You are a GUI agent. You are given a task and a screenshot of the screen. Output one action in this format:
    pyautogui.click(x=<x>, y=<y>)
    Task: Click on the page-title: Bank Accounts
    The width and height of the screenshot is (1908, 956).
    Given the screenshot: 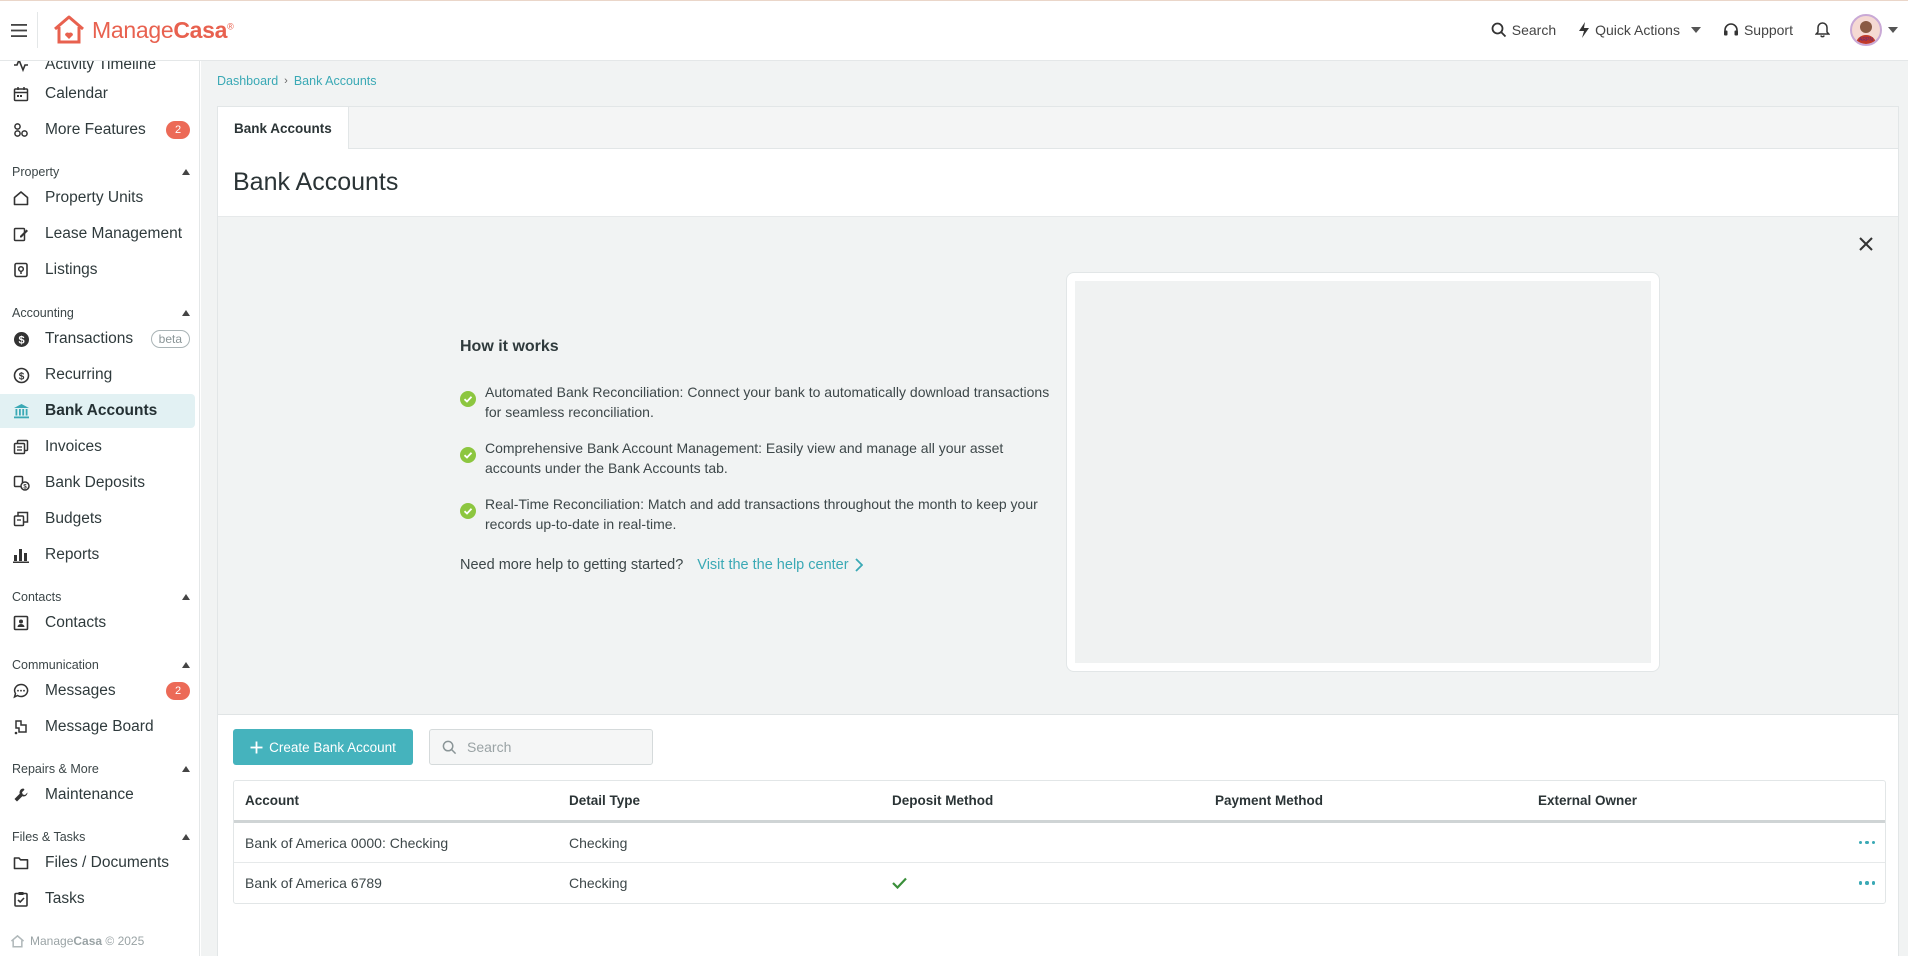 What is the action you would take?
    pyautogui.click(x=316, y=182)
    